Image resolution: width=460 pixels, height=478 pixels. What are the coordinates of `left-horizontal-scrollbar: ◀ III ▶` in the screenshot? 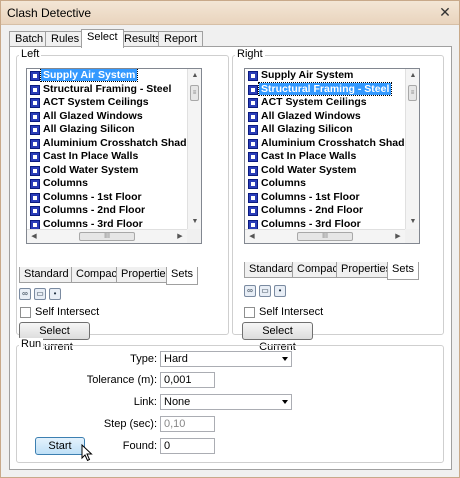 It's located at (107, 236).